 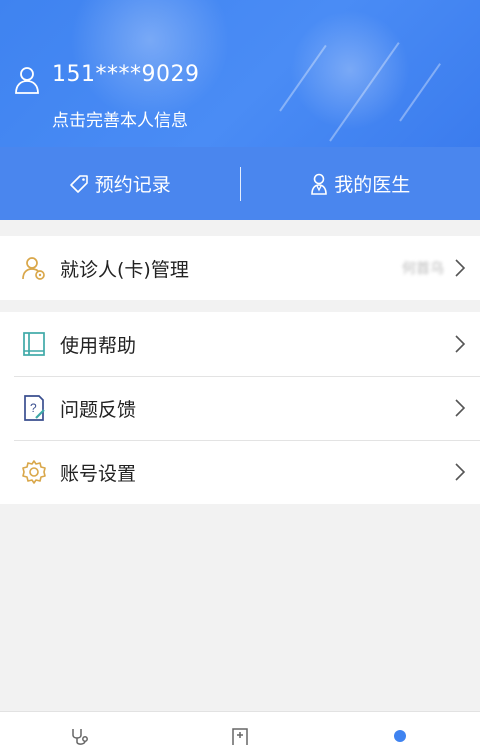 What do you see at coordinates (240, 736) in the screenshot?
I see `clinic-icon` at bounding box center [240, 736].